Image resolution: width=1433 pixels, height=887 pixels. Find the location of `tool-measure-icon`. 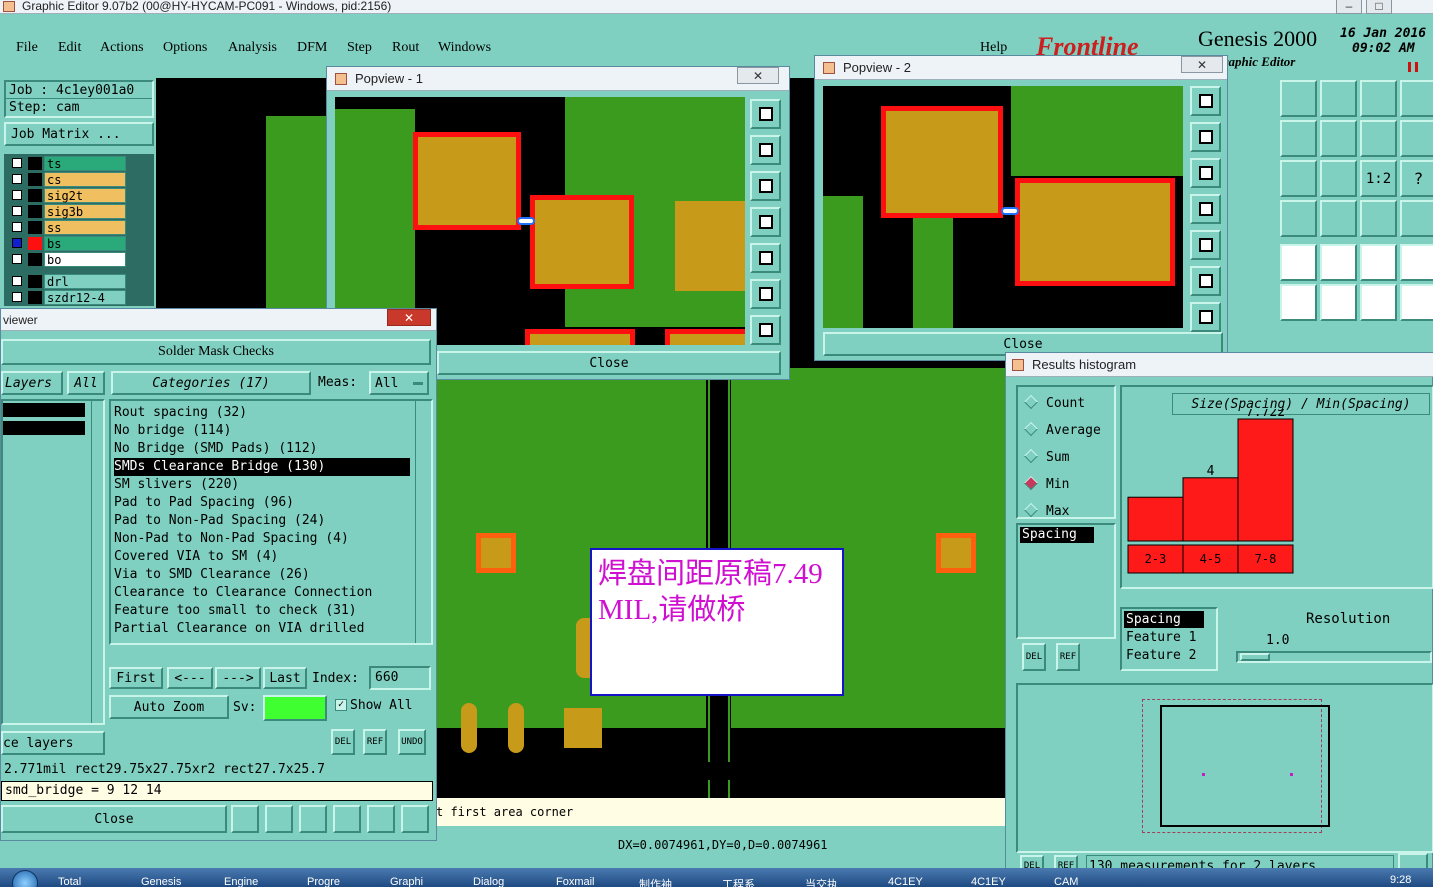

tool-measure-icon is located at coordinates (1298, 218).